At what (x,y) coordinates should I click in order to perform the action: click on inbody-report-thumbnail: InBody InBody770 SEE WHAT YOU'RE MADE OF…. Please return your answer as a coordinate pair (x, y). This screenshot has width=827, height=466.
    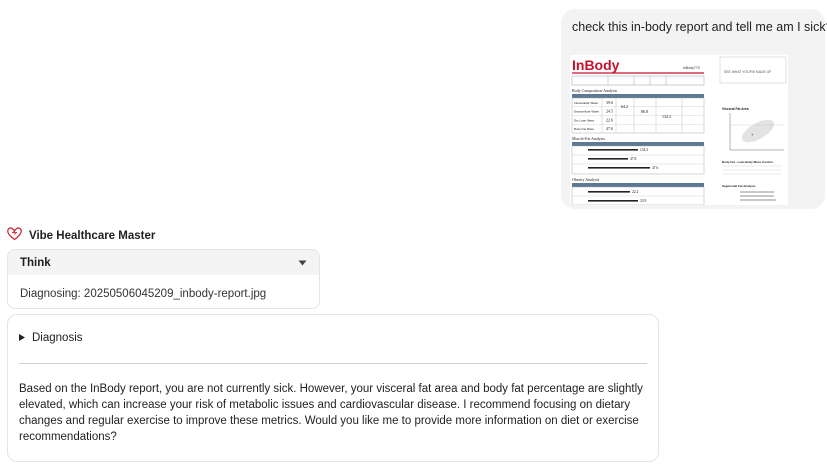
    Looking at the image, I should click on (679, 130).